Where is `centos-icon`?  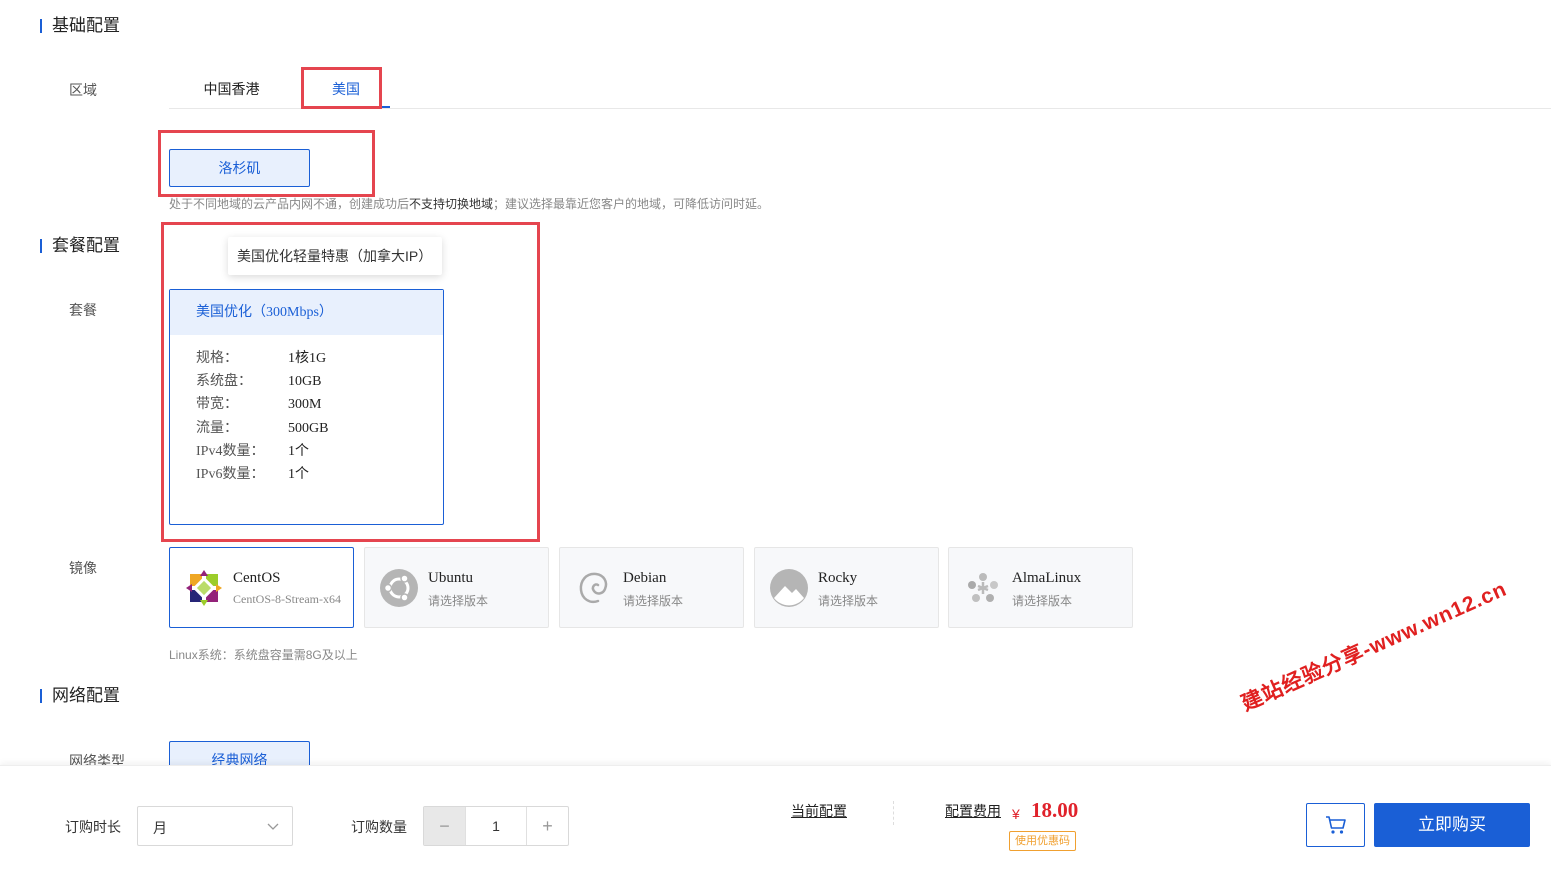 centos-icon is located at coordinates (204, 588).